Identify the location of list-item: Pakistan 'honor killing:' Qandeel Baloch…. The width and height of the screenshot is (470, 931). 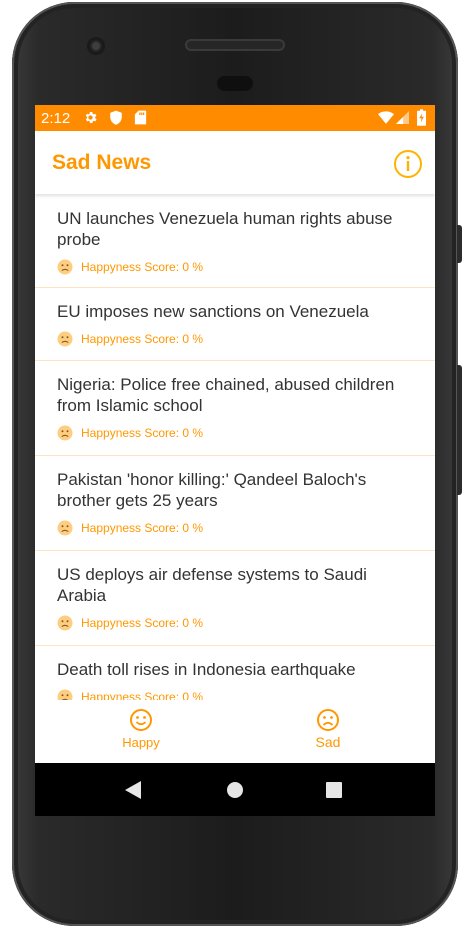
(235, 503).